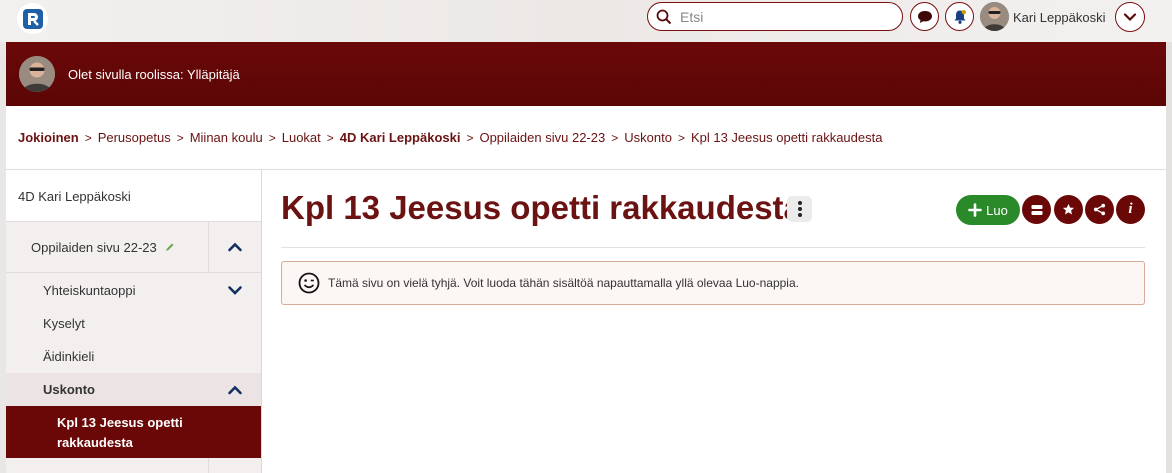 Image resolution: width=1172 pixels, height=473 pixels. Describe the element at coordinates (134, 137) in the screenshot. I see `breadcrumb-item: Perusopetus` at that location.